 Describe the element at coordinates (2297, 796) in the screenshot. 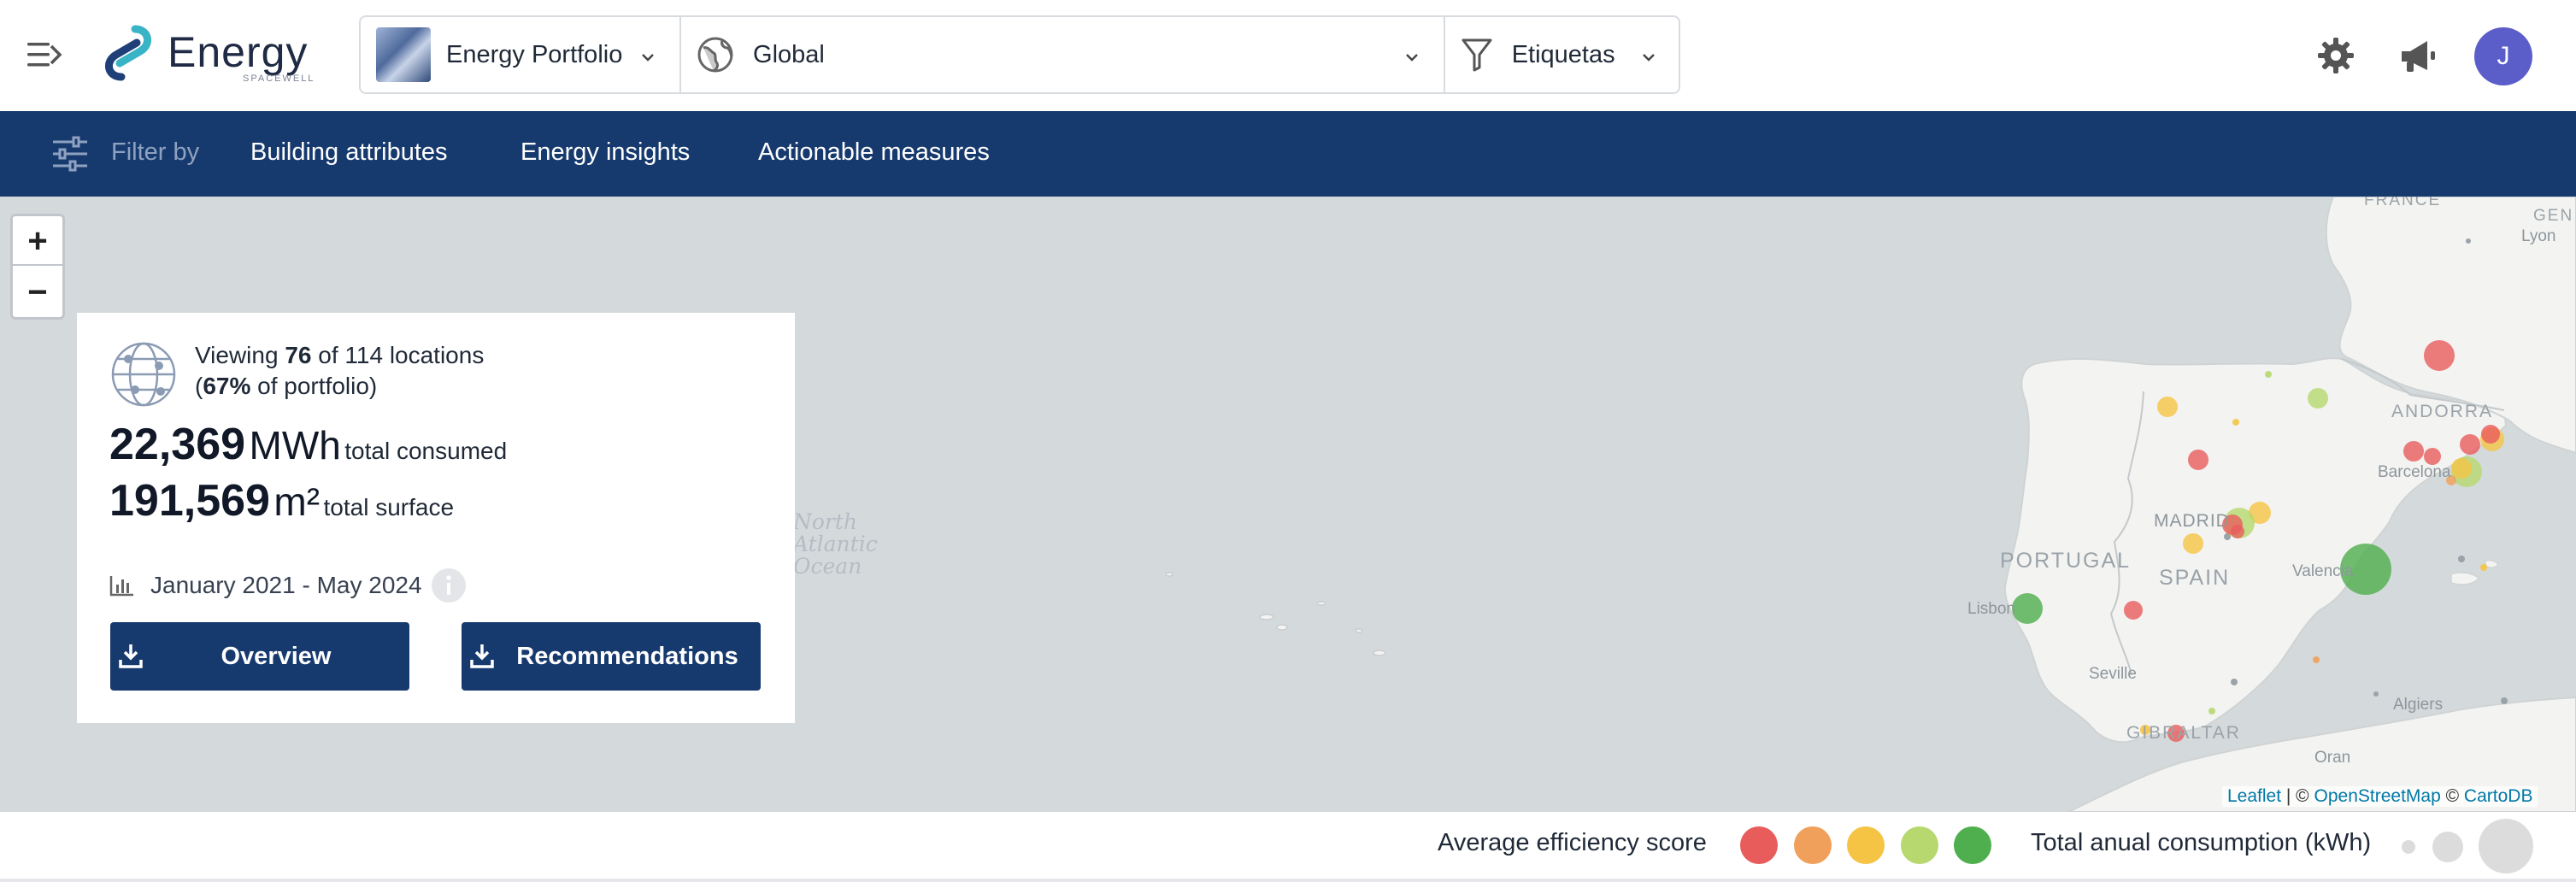

I see `attribution-sep: | ©` at that location.